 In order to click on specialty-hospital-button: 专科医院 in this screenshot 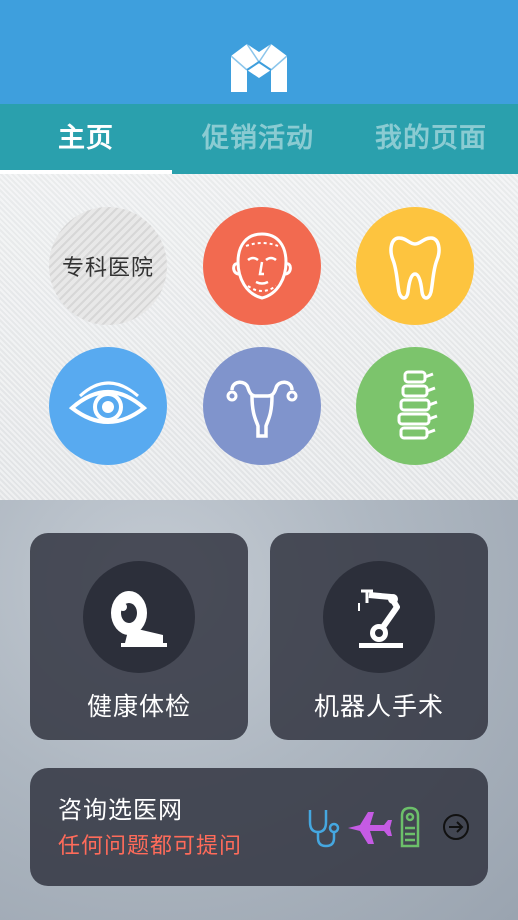, I will do `click(108, 266)`.